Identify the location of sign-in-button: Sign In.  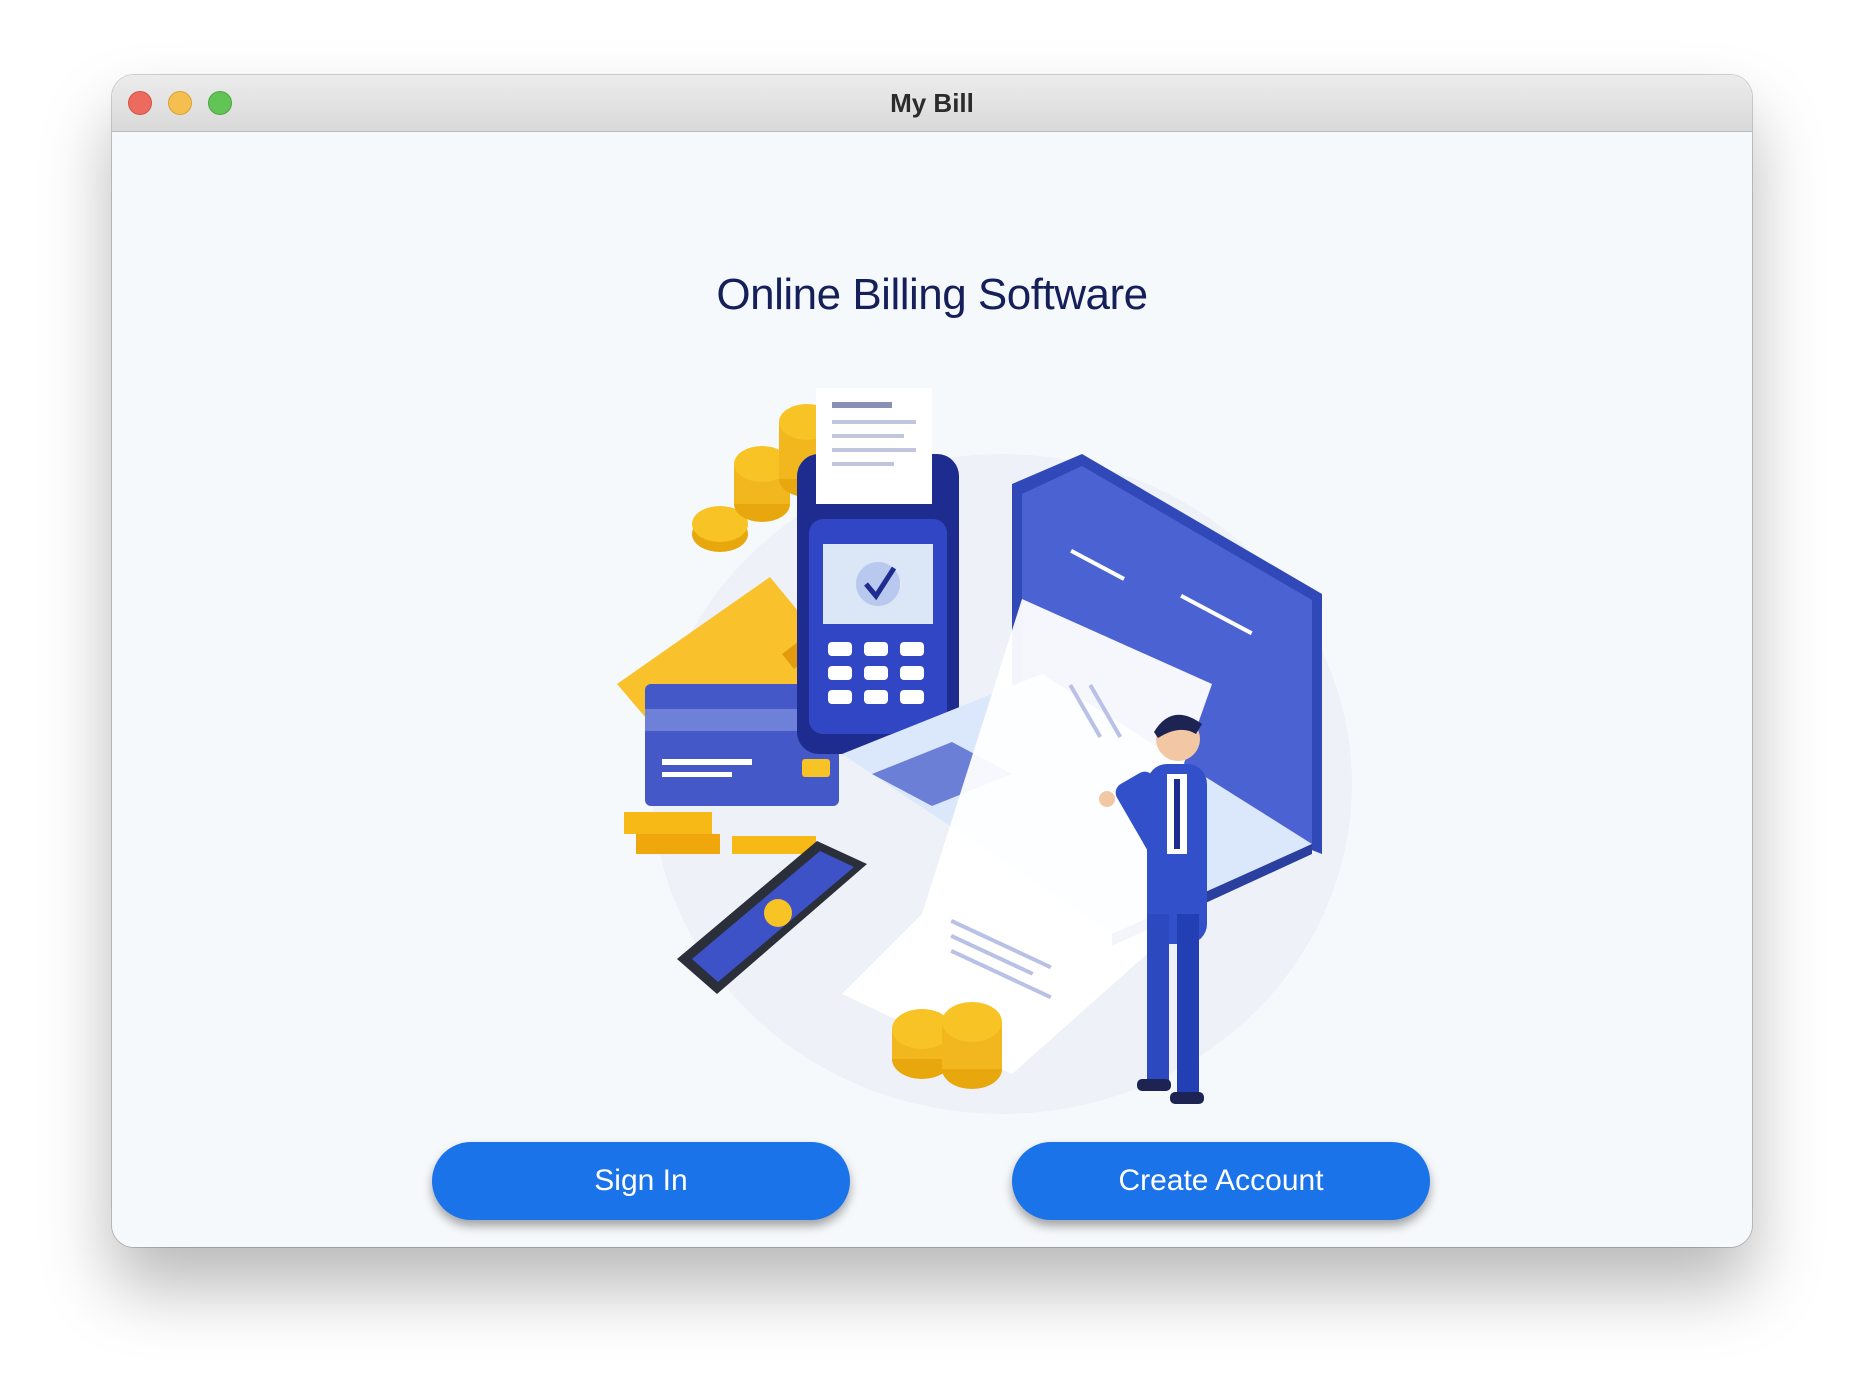
(641, 1181).